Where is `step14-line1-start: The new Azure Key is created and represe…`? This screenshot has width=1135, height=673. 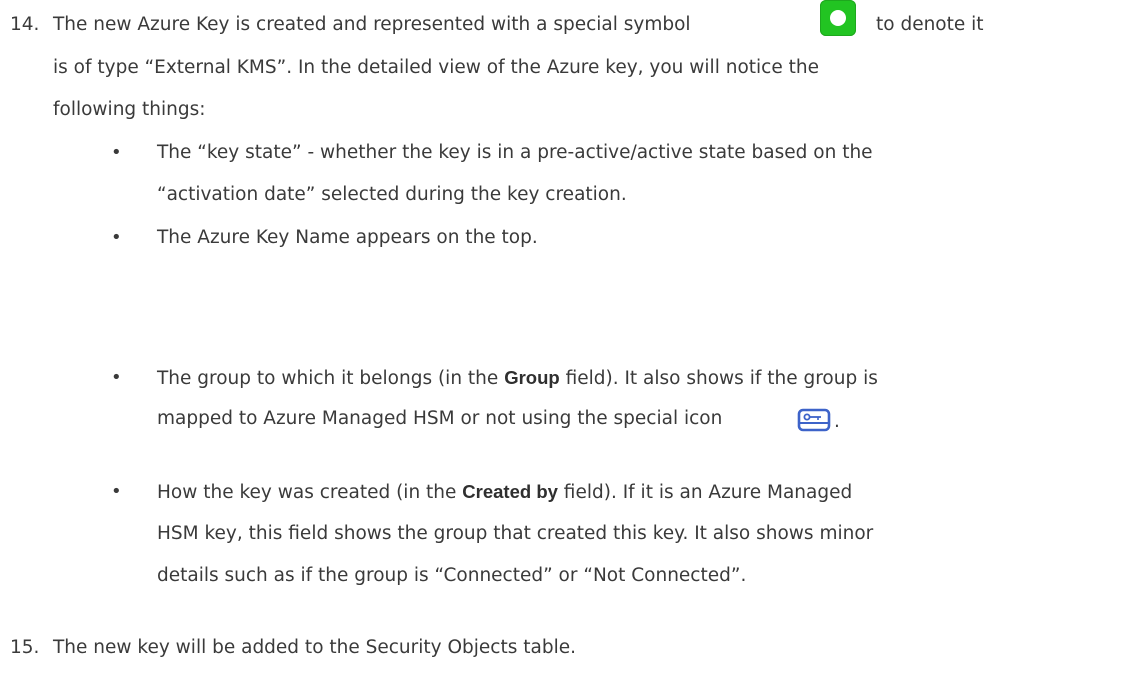
step14-line1-start: The new Azure Key is created and represe… is located at coordinates (372, 24).